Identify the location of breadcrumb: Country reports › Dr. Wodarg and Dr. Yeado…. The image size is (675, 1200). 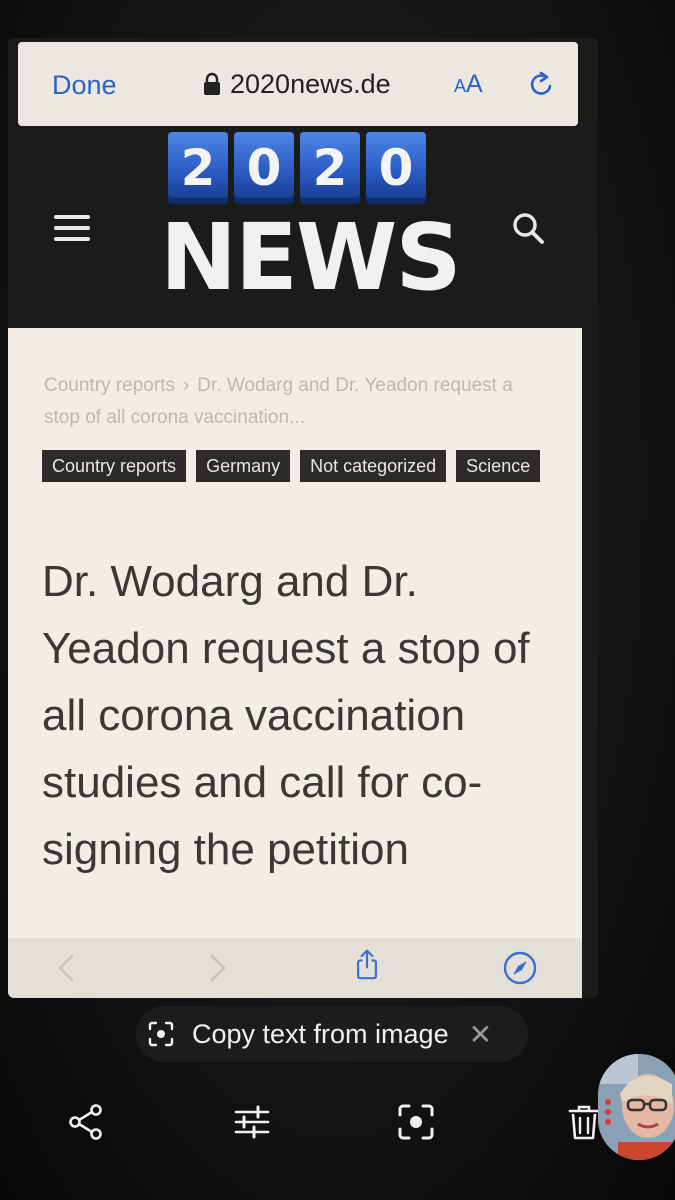
(289, 402).